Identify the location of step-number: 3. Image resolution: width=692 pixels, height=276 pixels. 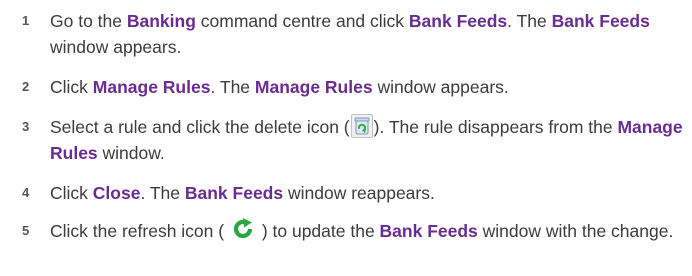
(26, 126).